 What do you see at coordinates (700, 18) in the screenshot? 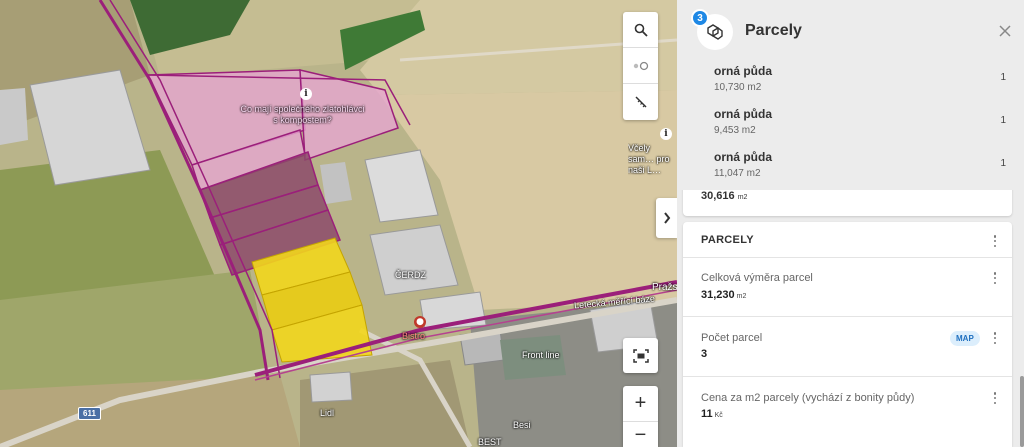
I see `selection-count-badge: 3` at bounding box center [700, 18].